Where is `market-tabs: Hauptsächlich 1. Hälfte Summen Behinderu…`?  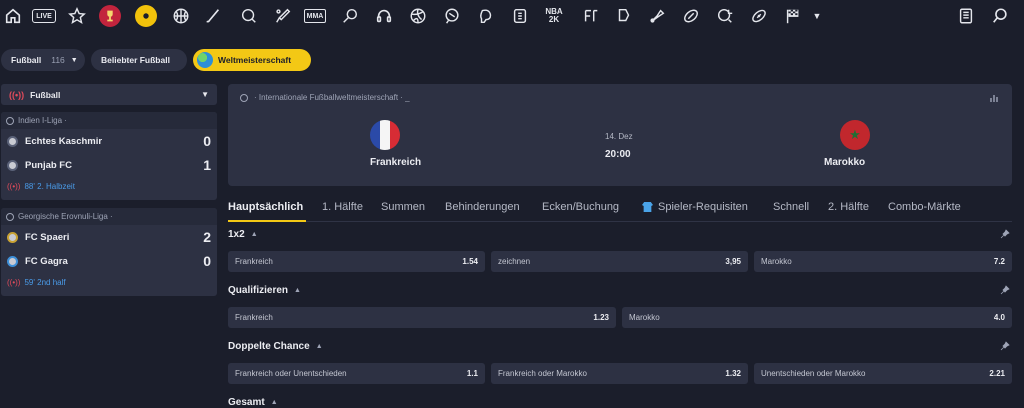
market-tabs: Hauptsächlich 1. Hälfte Summen Behinderu… is located at coordinates (620, 211).